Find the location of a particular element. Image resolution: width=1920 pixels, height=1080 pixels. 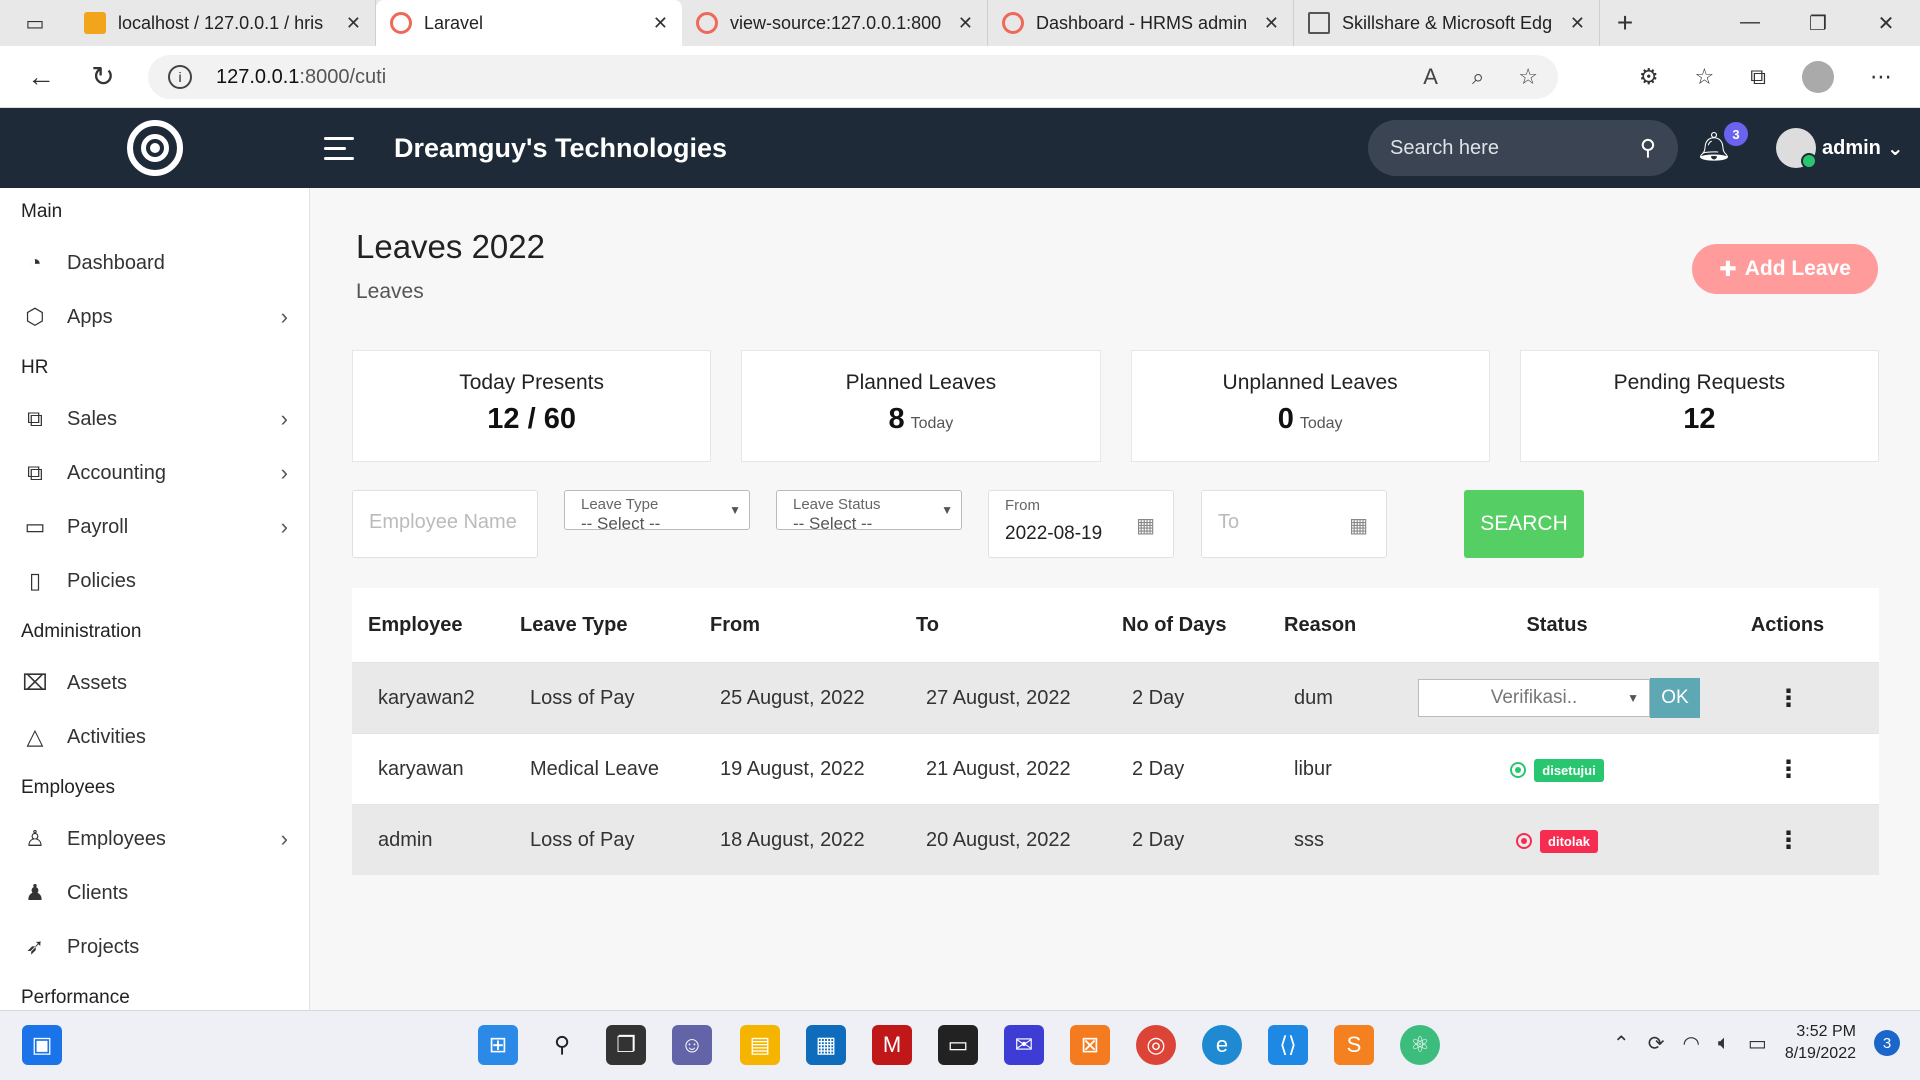

sidebar-item-accounting: ⧉ Accounting › is located at coordinates (154, 473).